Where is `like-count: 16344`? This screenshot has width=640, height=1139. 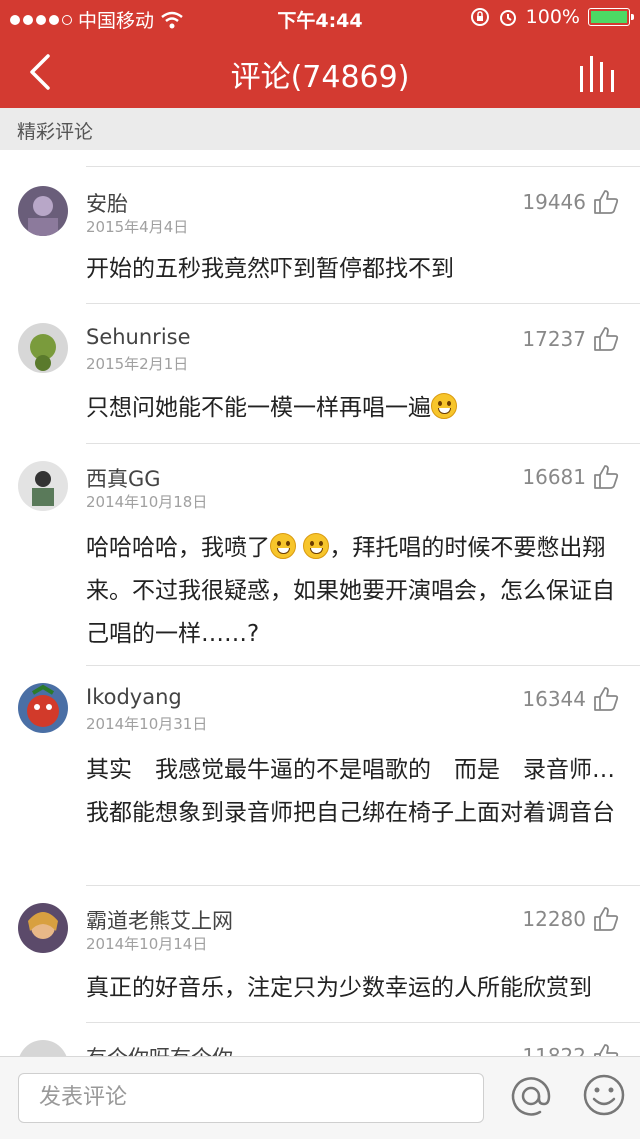
like-count: 16344 is located at coordinates (554, 699).